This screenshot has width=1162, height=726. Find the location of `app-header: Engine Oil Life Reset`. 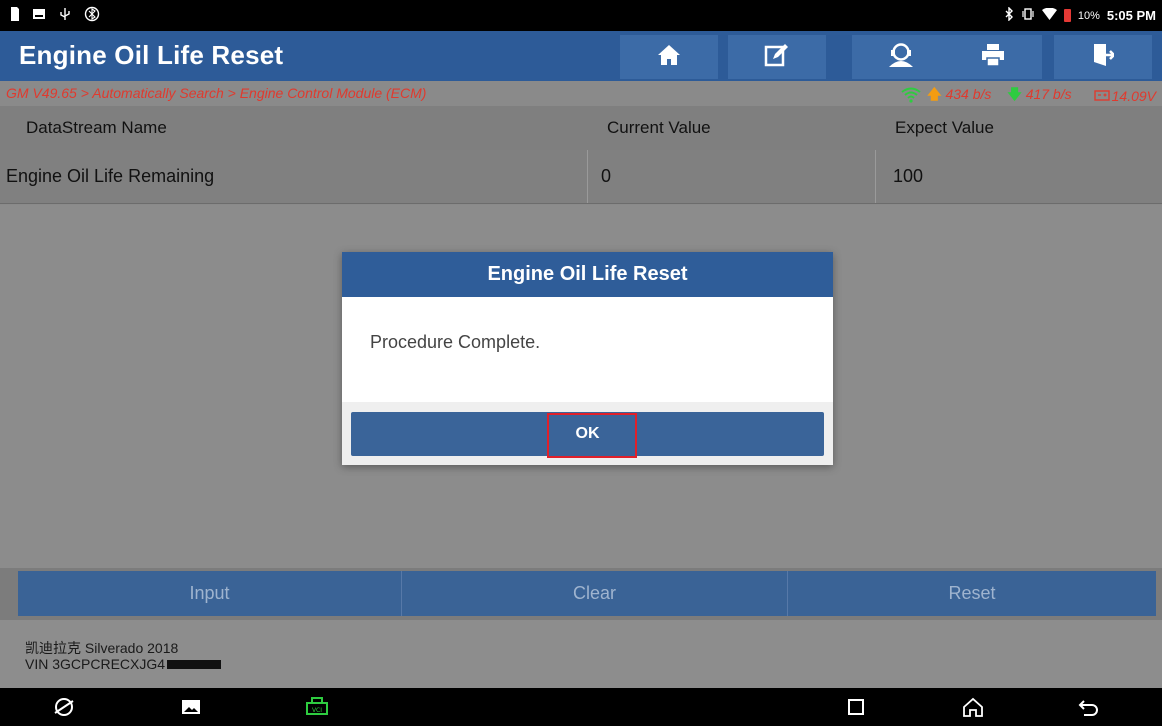

app-header: Engine Oil Life Reset is located at coordinates (581, 56).